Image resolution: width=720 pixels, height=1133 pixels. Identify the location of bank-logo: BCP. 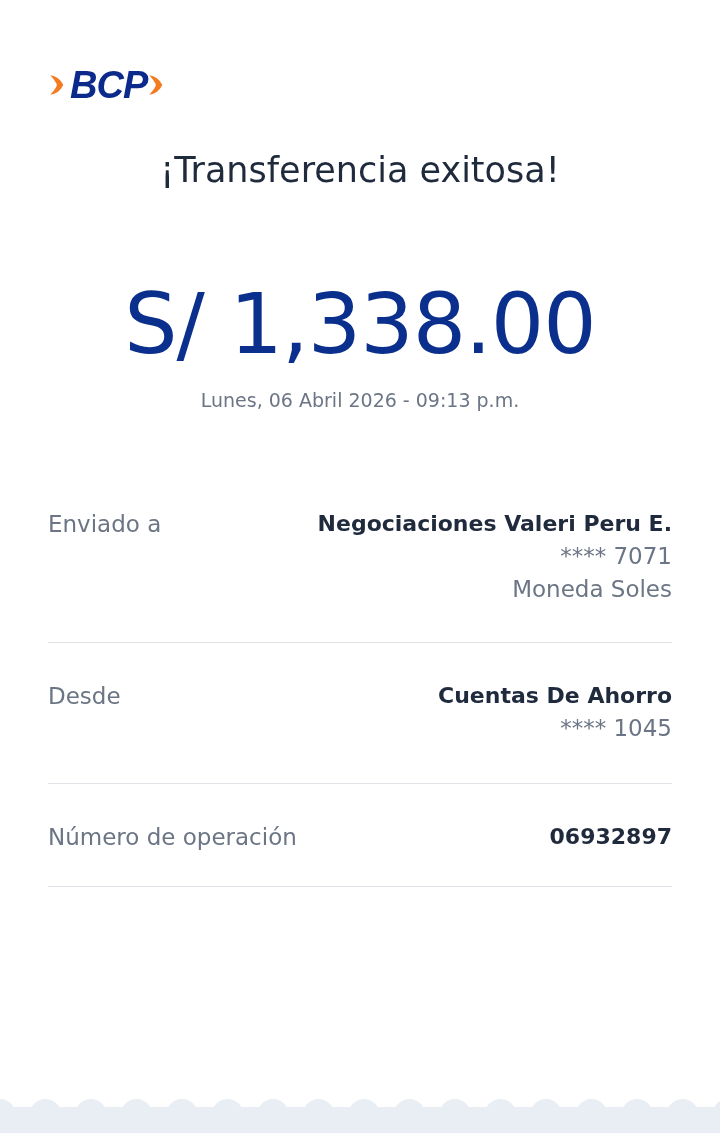
(109, 85).